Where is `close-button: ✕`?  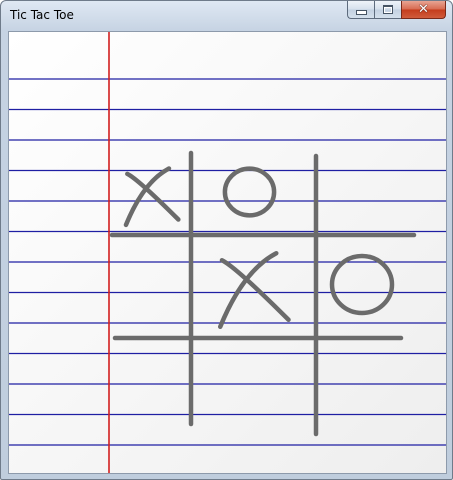
close-button: ✕ is located at coordinates (423, 10).